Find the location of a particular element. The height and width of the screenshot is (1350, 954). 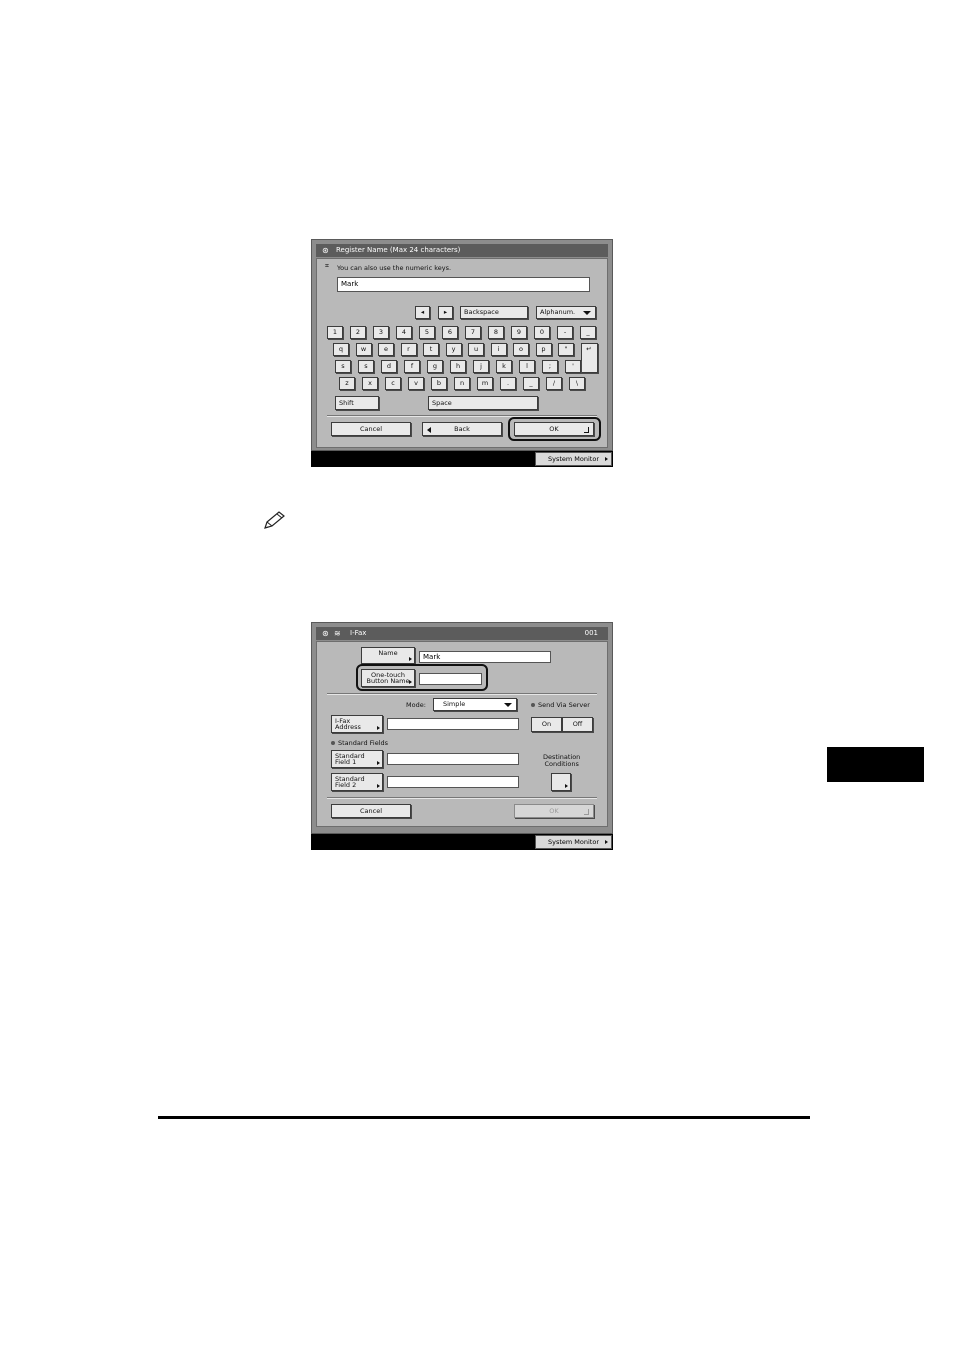

key-row4-10: \ is located at coordinates (577, 383).